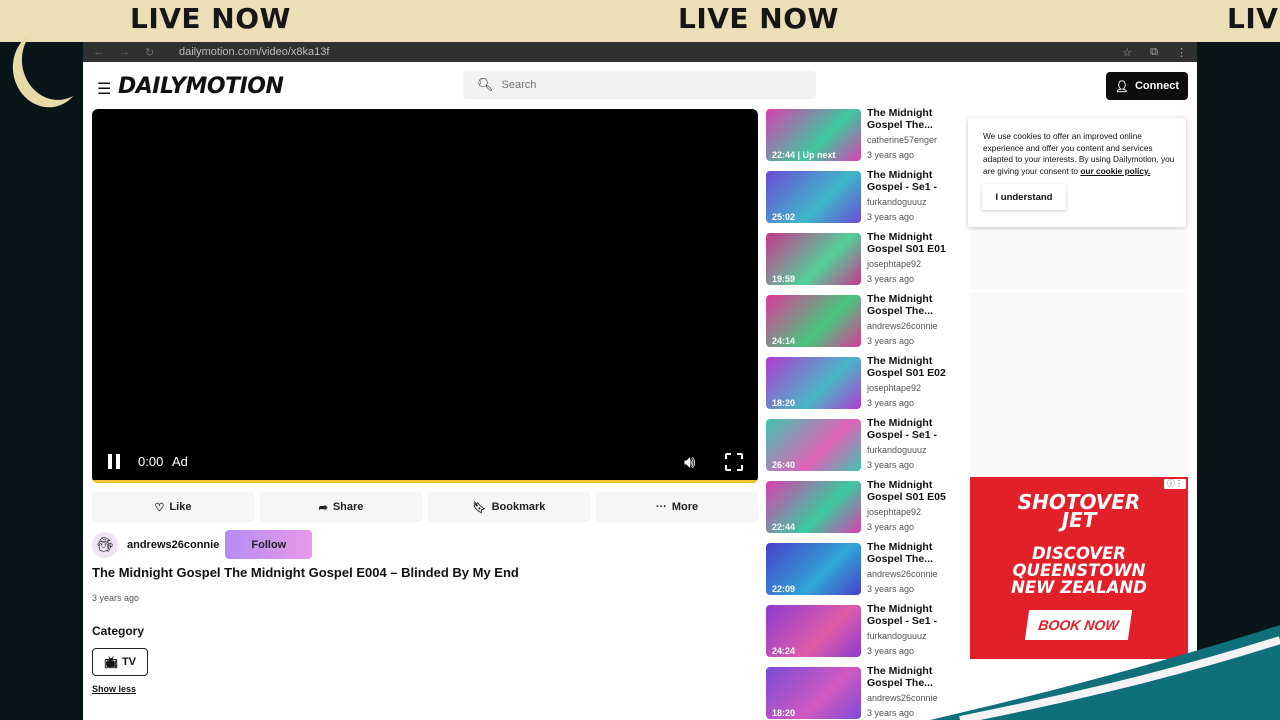 The height and width of the screenshot is (720, 1280). I want to click on menu-dots-icon: ⋮, so click(1181, 52).